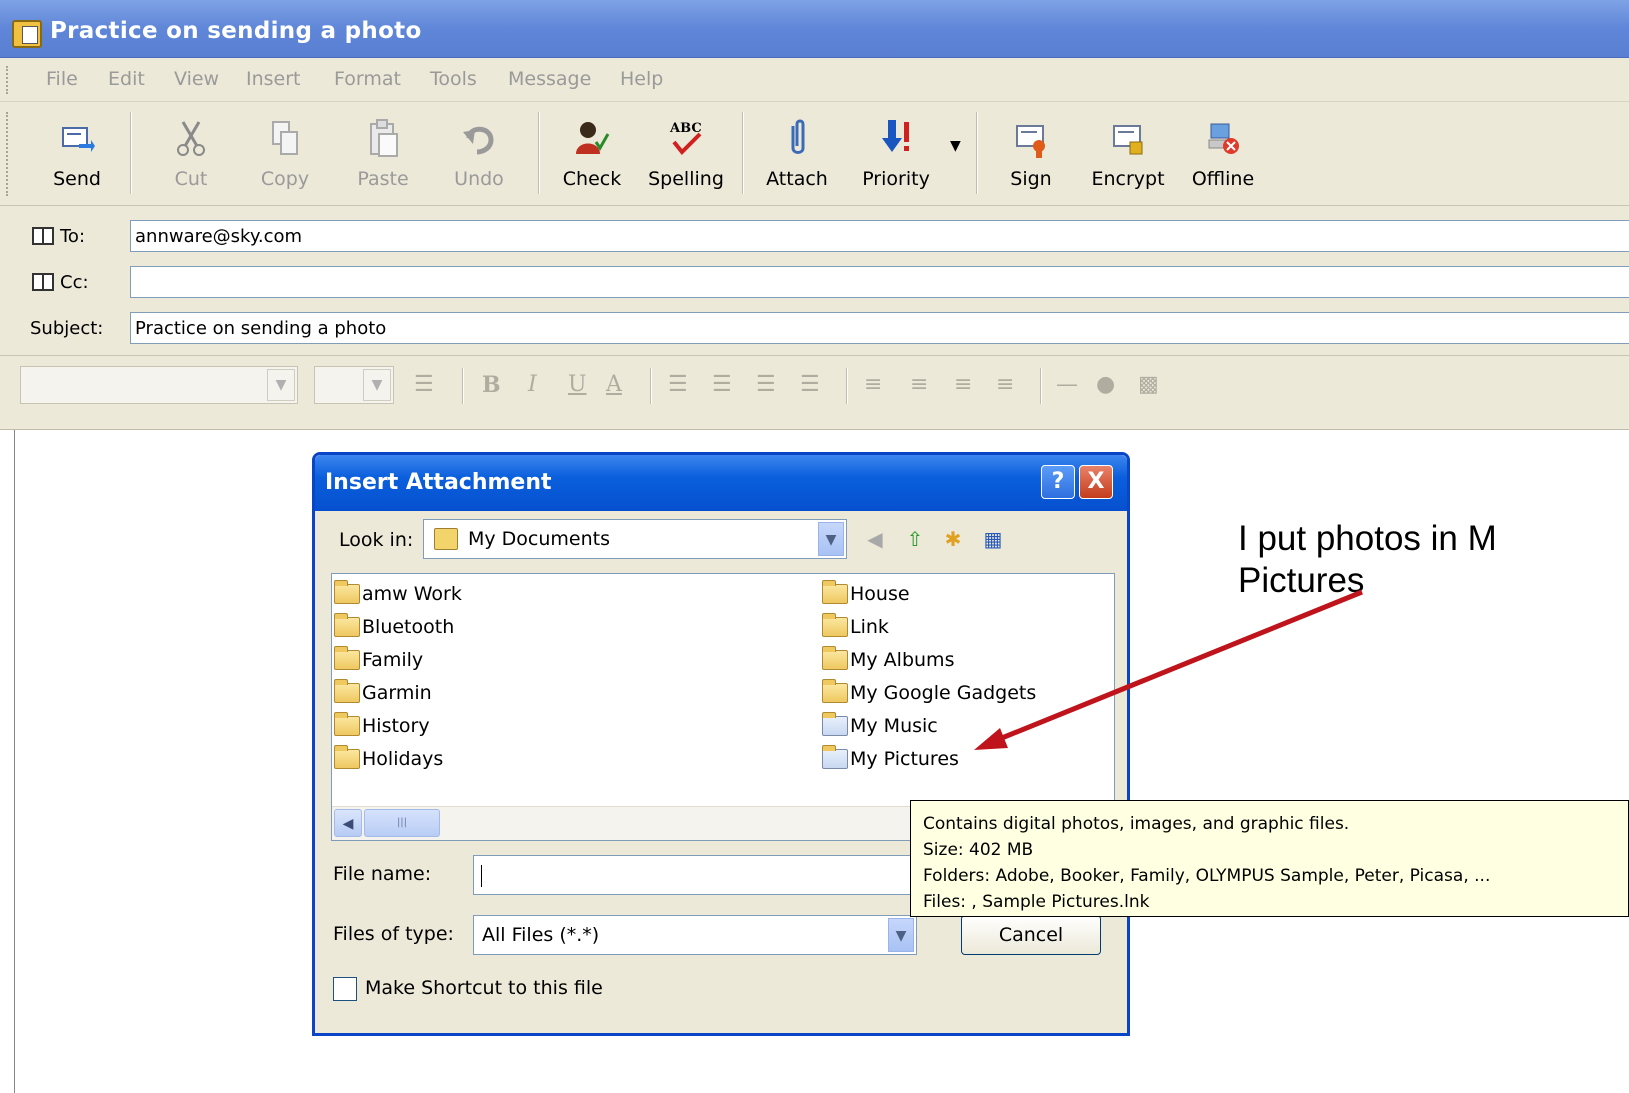 Image resolution: width=1629 pixels, height=1093 pixels. I want to click on sign-icon, so click(1030, 141).